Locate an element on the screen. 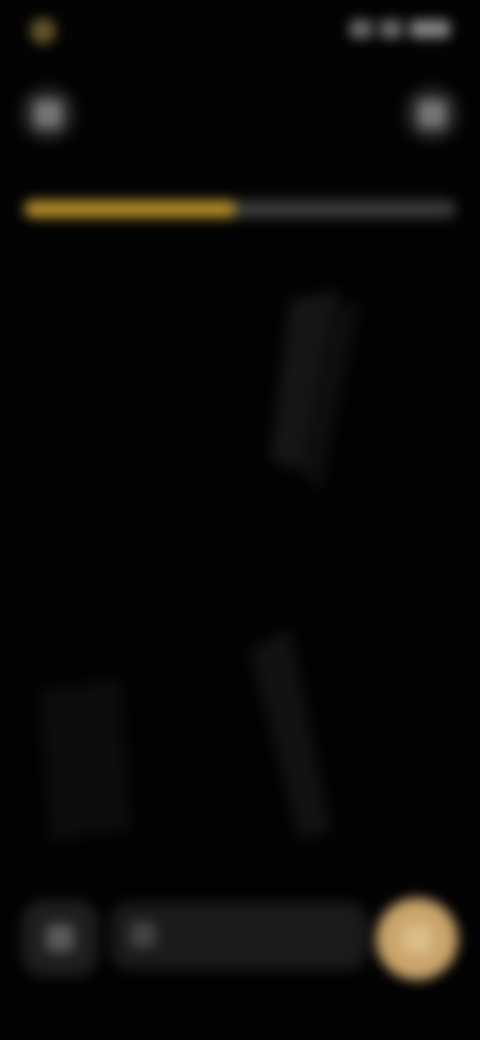 The width and height of the screenshot is (480, 1040). menu-icon is located at coordinates (432, 114).